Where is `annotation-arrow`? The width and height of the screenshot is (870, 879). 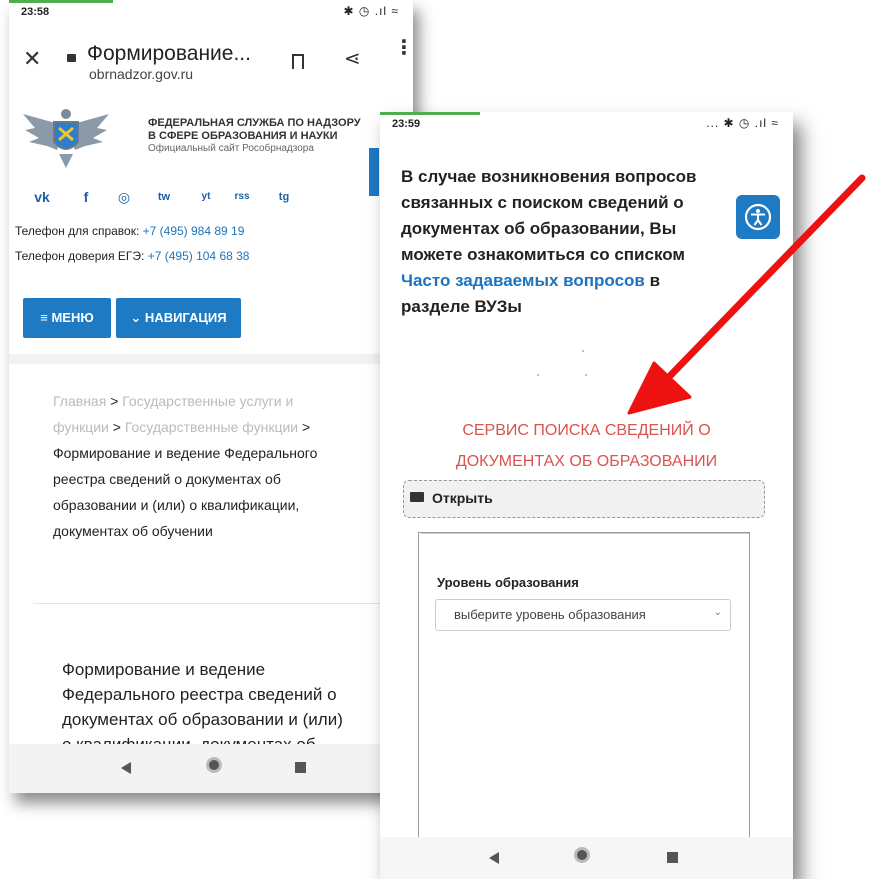 annotation-arrow is located at coordinates (746, 294).